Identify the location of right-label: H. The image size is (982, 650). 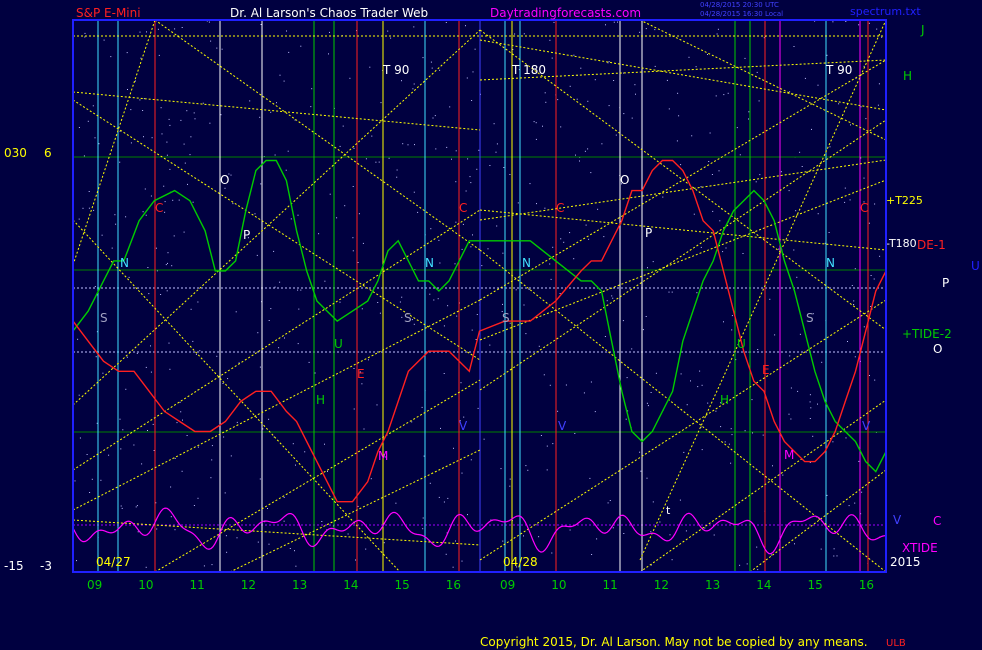
(907, 76).